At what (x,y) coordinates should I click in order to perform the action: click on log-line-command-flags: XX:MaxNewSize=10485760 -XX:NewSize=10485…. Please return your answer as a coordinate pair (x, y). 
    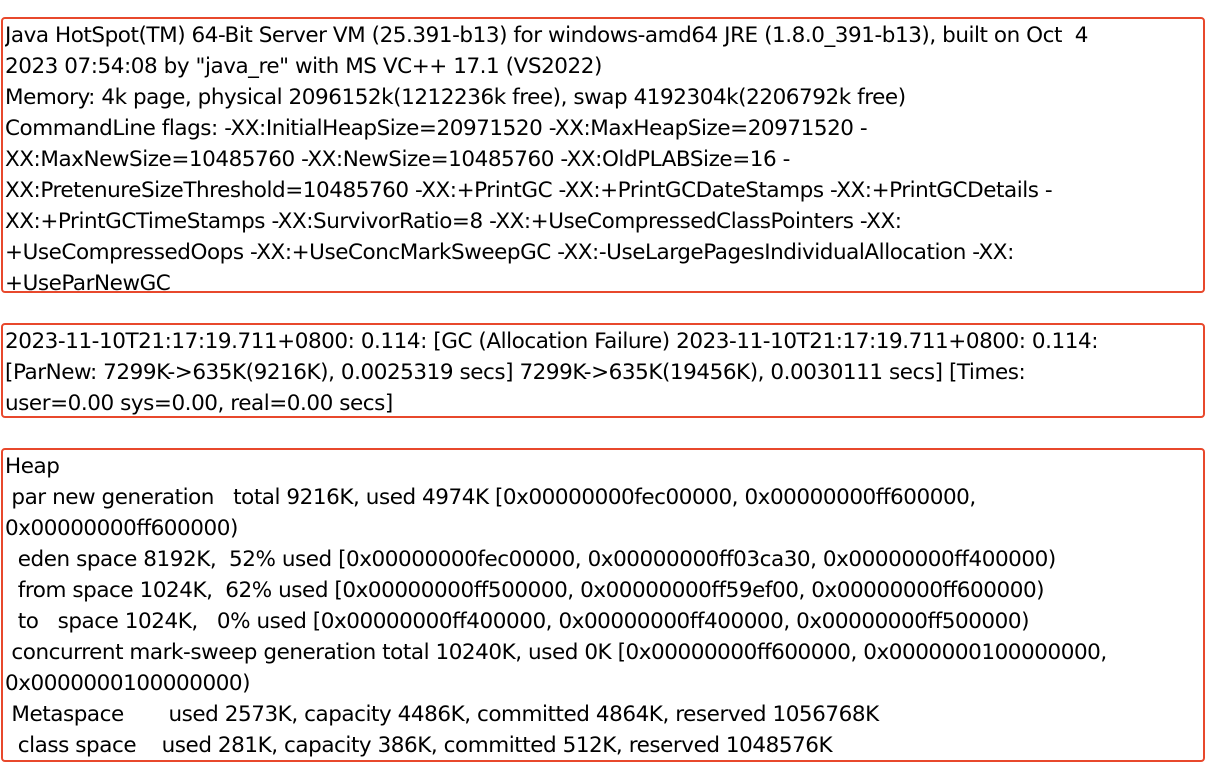
    Looking at the image, I should click on (397, 159).